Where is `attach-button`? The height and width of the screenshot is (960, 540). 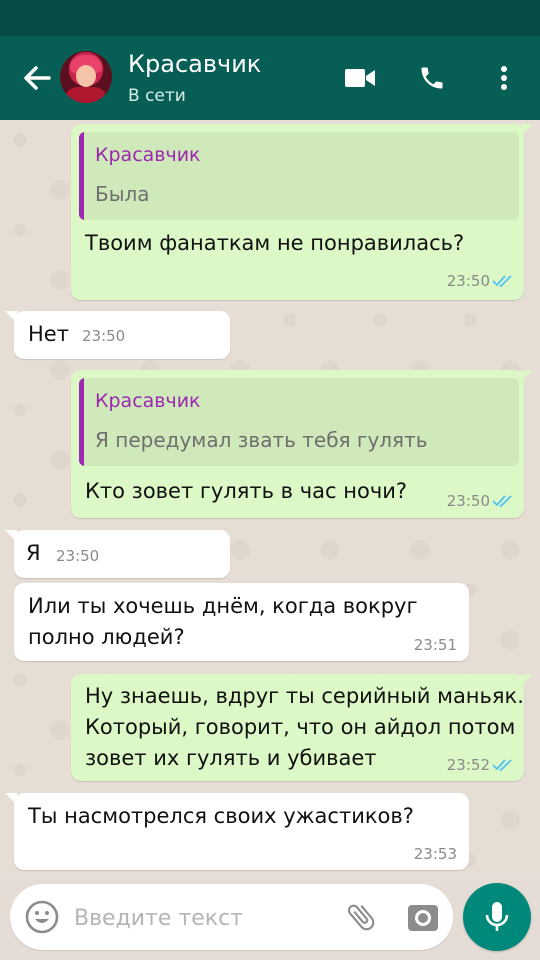
attach-button is located at coordinates (361, 917).